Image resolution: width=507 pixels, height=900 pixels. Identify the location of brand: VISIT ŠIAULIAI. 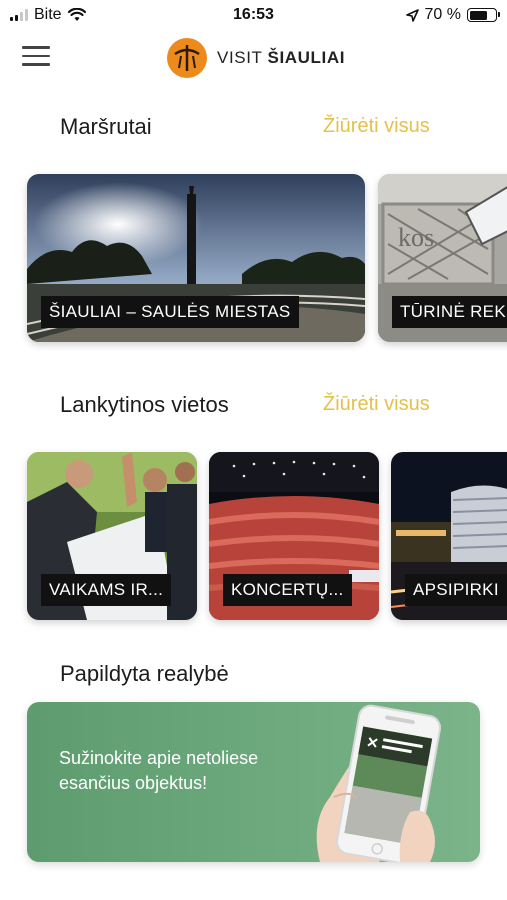
(256, 58).